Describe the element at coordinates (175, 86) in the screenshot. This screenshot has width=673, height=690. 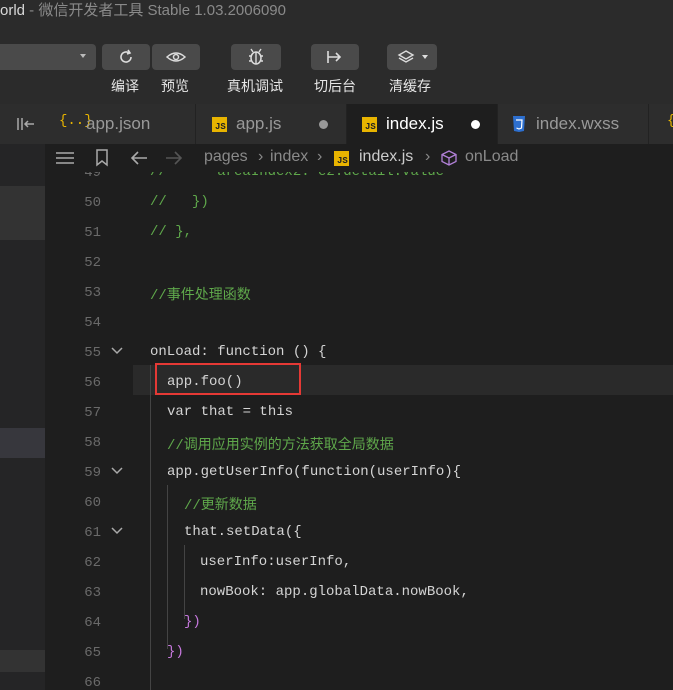
I see `preview-label: 预览` at that location.